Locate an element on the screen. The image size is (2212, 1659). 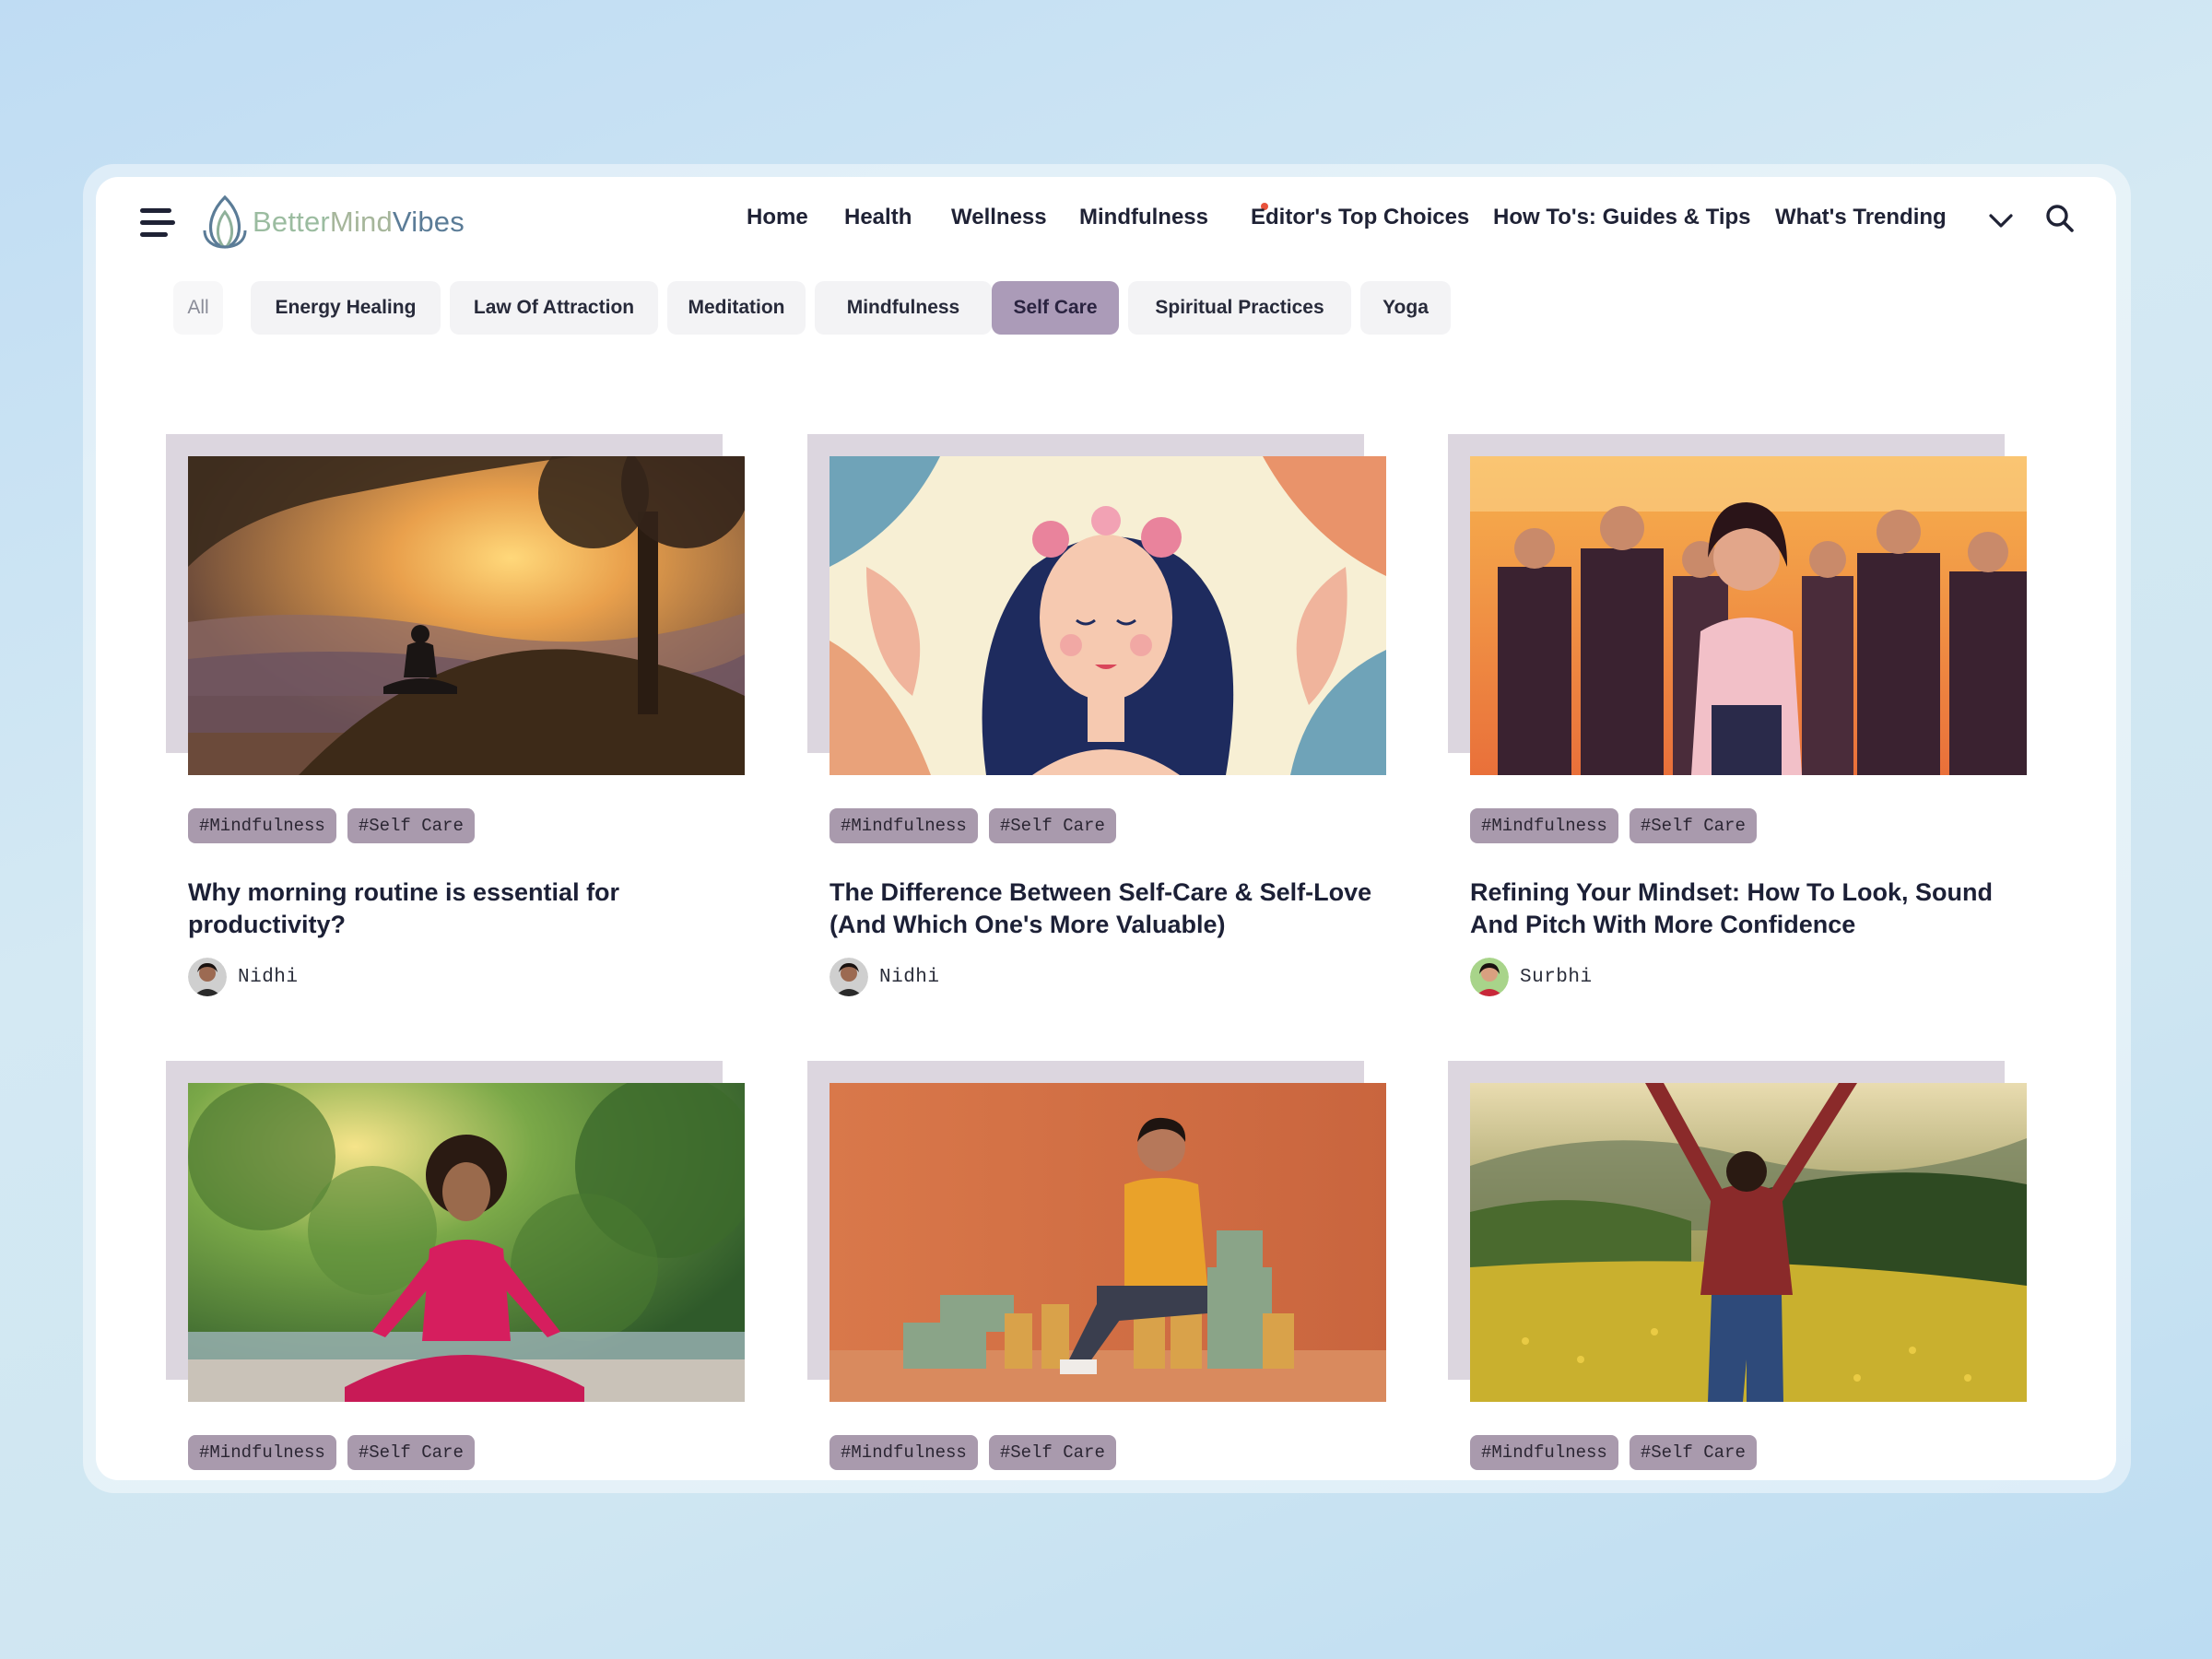
category-chip-mindfulness: Mindfulness is located at coordinates (903, 308).